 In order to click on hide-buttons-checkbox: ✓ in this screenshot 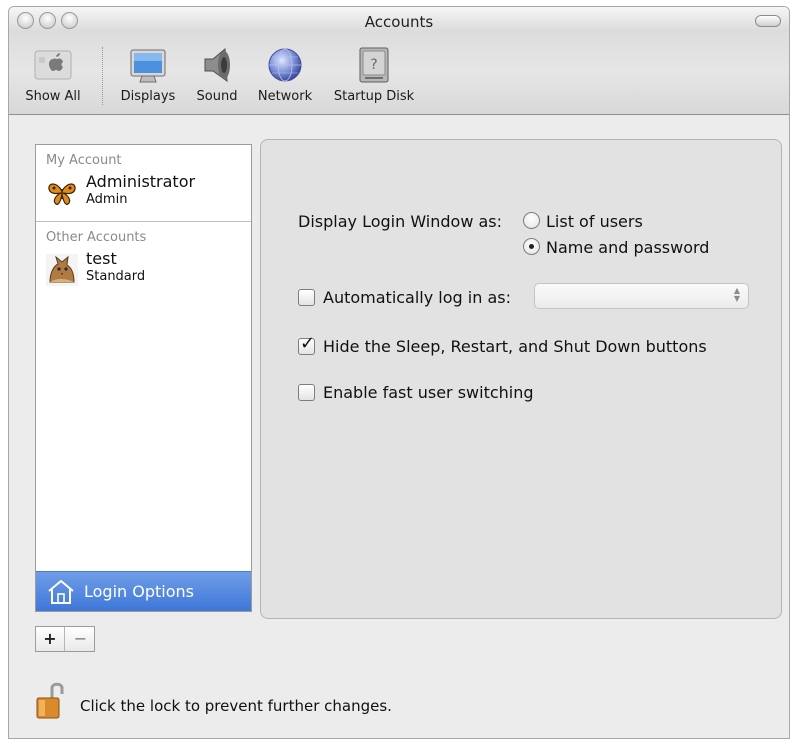, I will do `click(306, 344)`.